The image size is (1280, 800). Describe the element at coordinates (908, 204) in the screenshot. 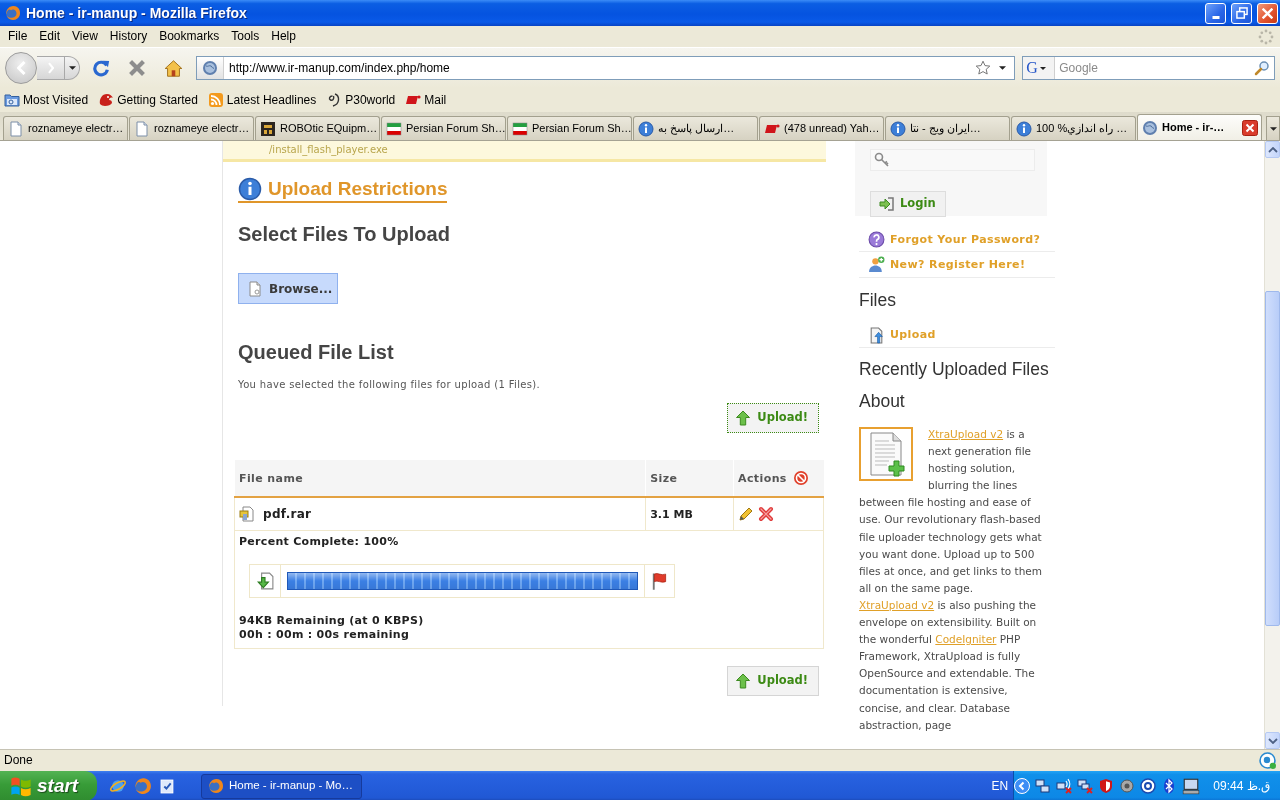

I see `login-button: Login` at that location.